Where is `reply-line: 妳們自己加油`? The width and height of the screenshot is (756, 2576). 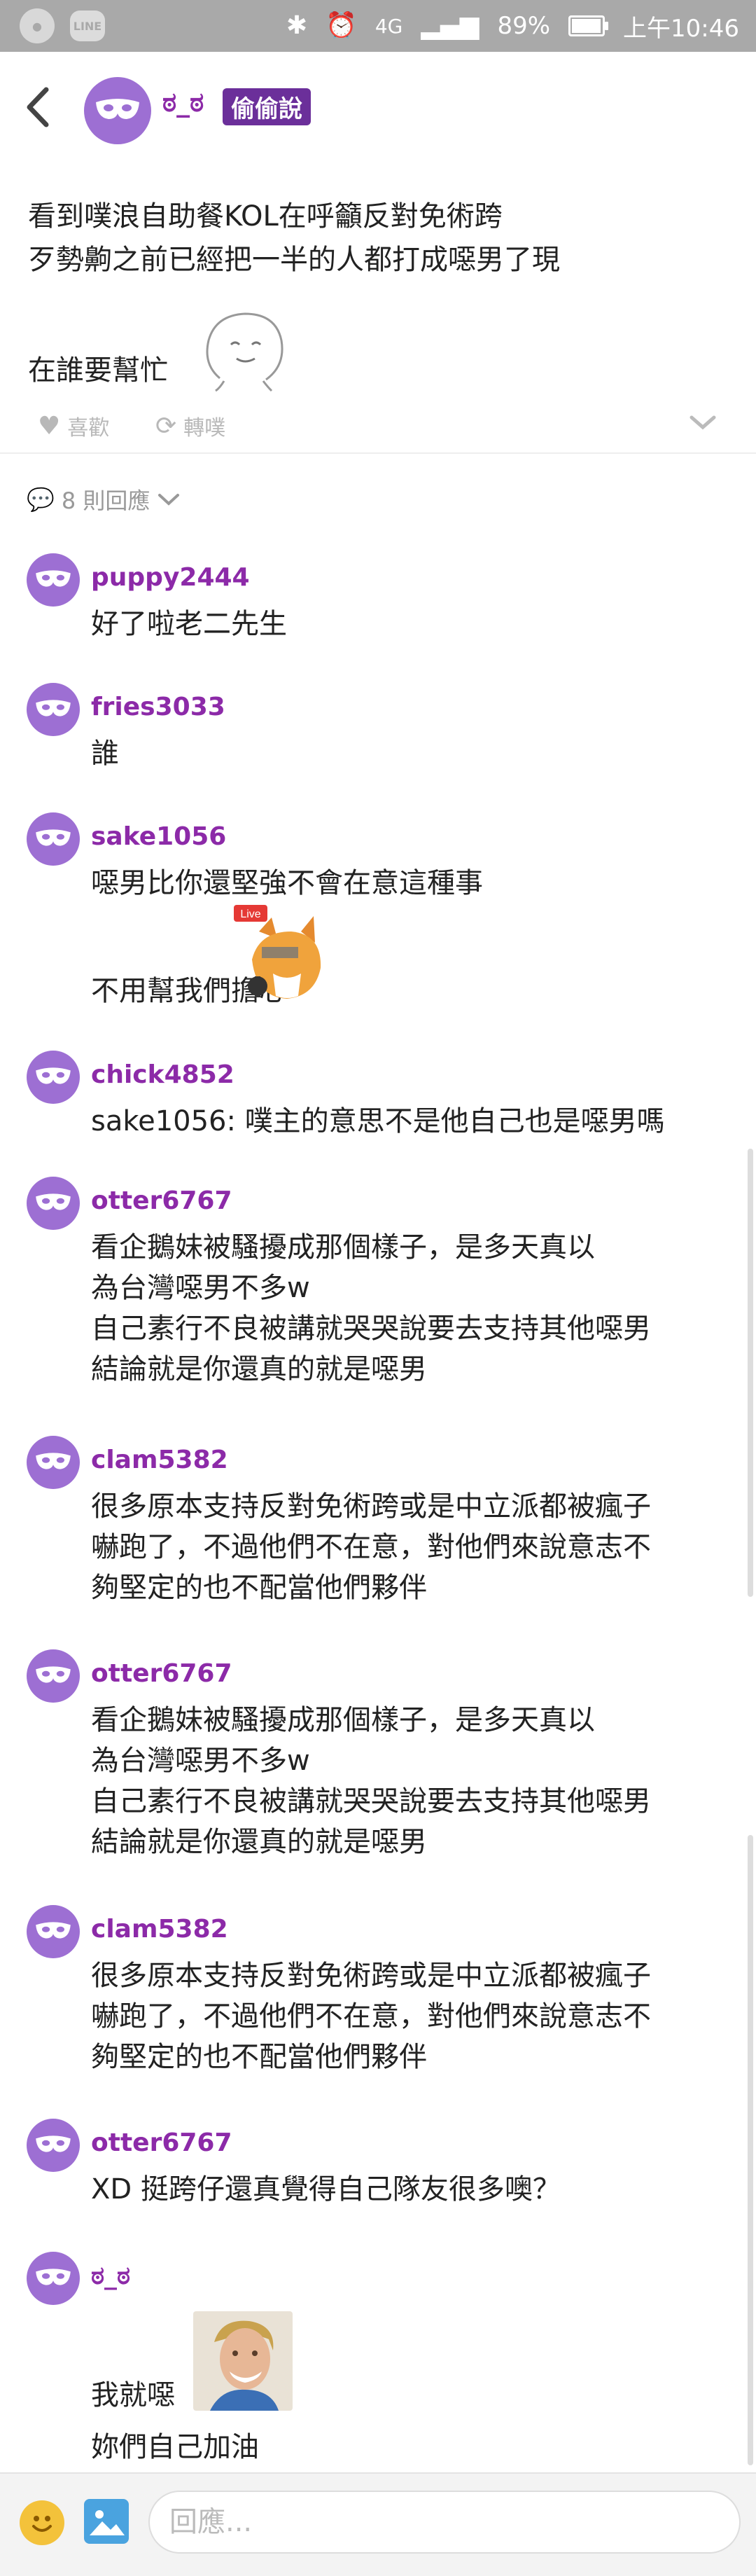
reply-line: 妳們自己加油 is located at coordinates (175, 2447).